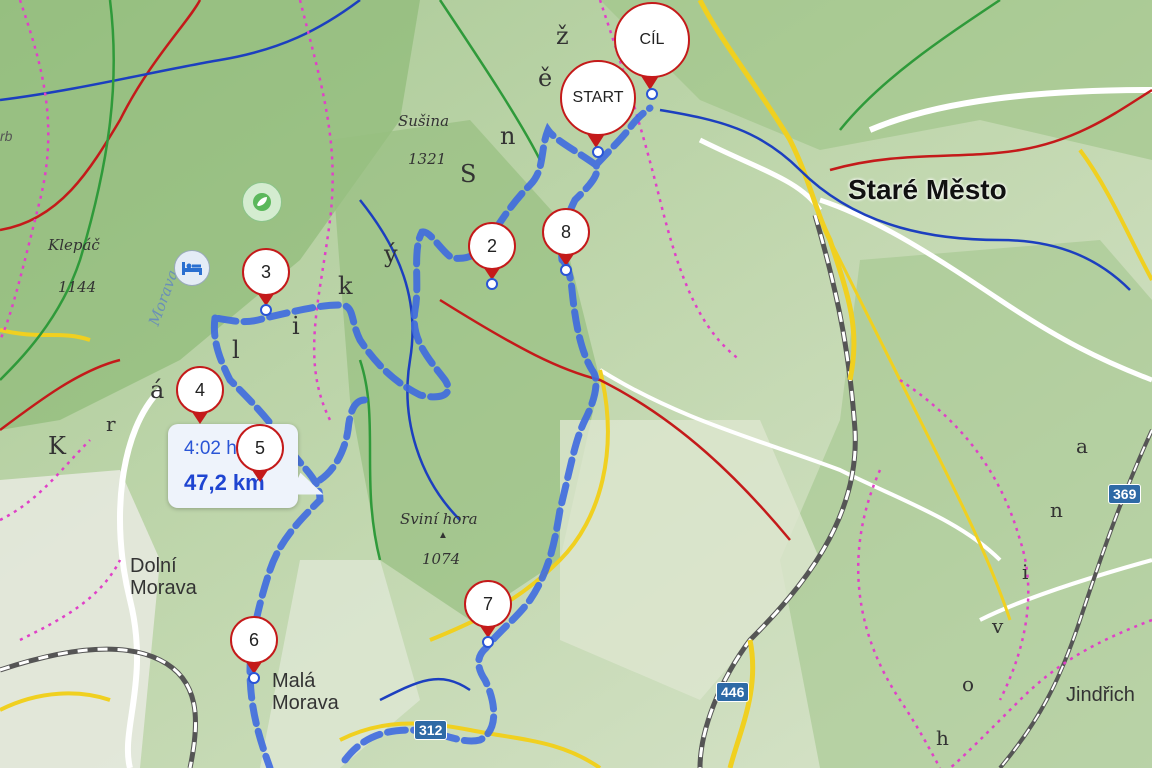  Describe the element at coordinates (6, 136) in the screenshot. I see `edge-label: rb` at that location.